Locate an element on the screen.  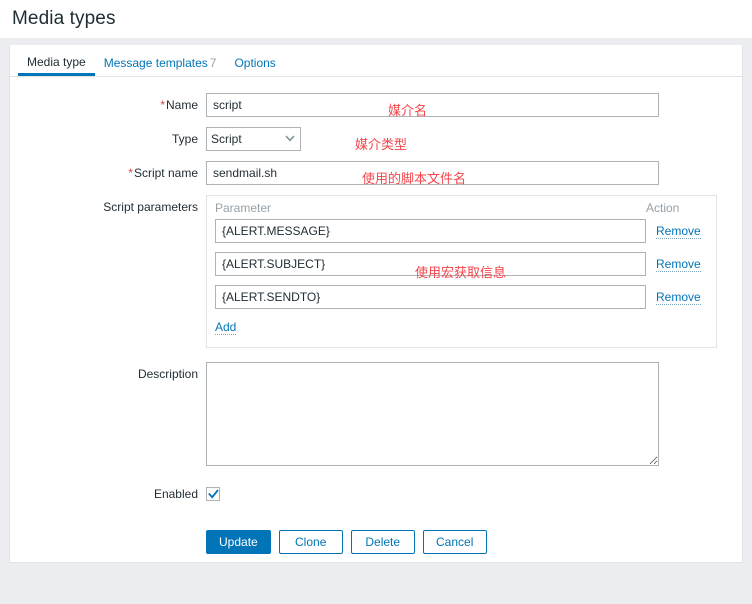
name-label-text: Name is located at coordinates (181, 105).